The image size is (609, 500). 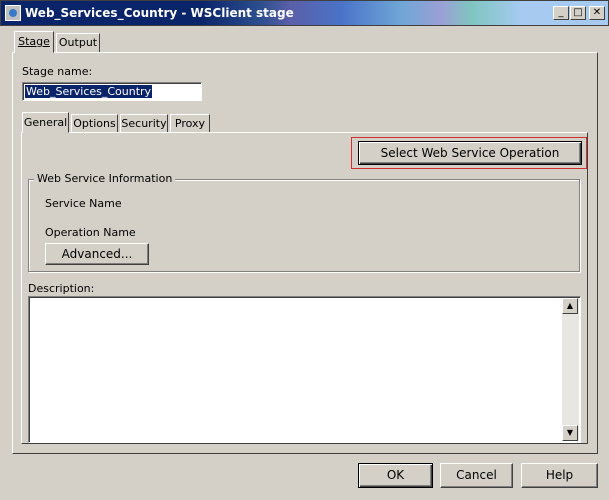 I want to click on stage-name-label: Stage name:, so click(x=57, y=71).